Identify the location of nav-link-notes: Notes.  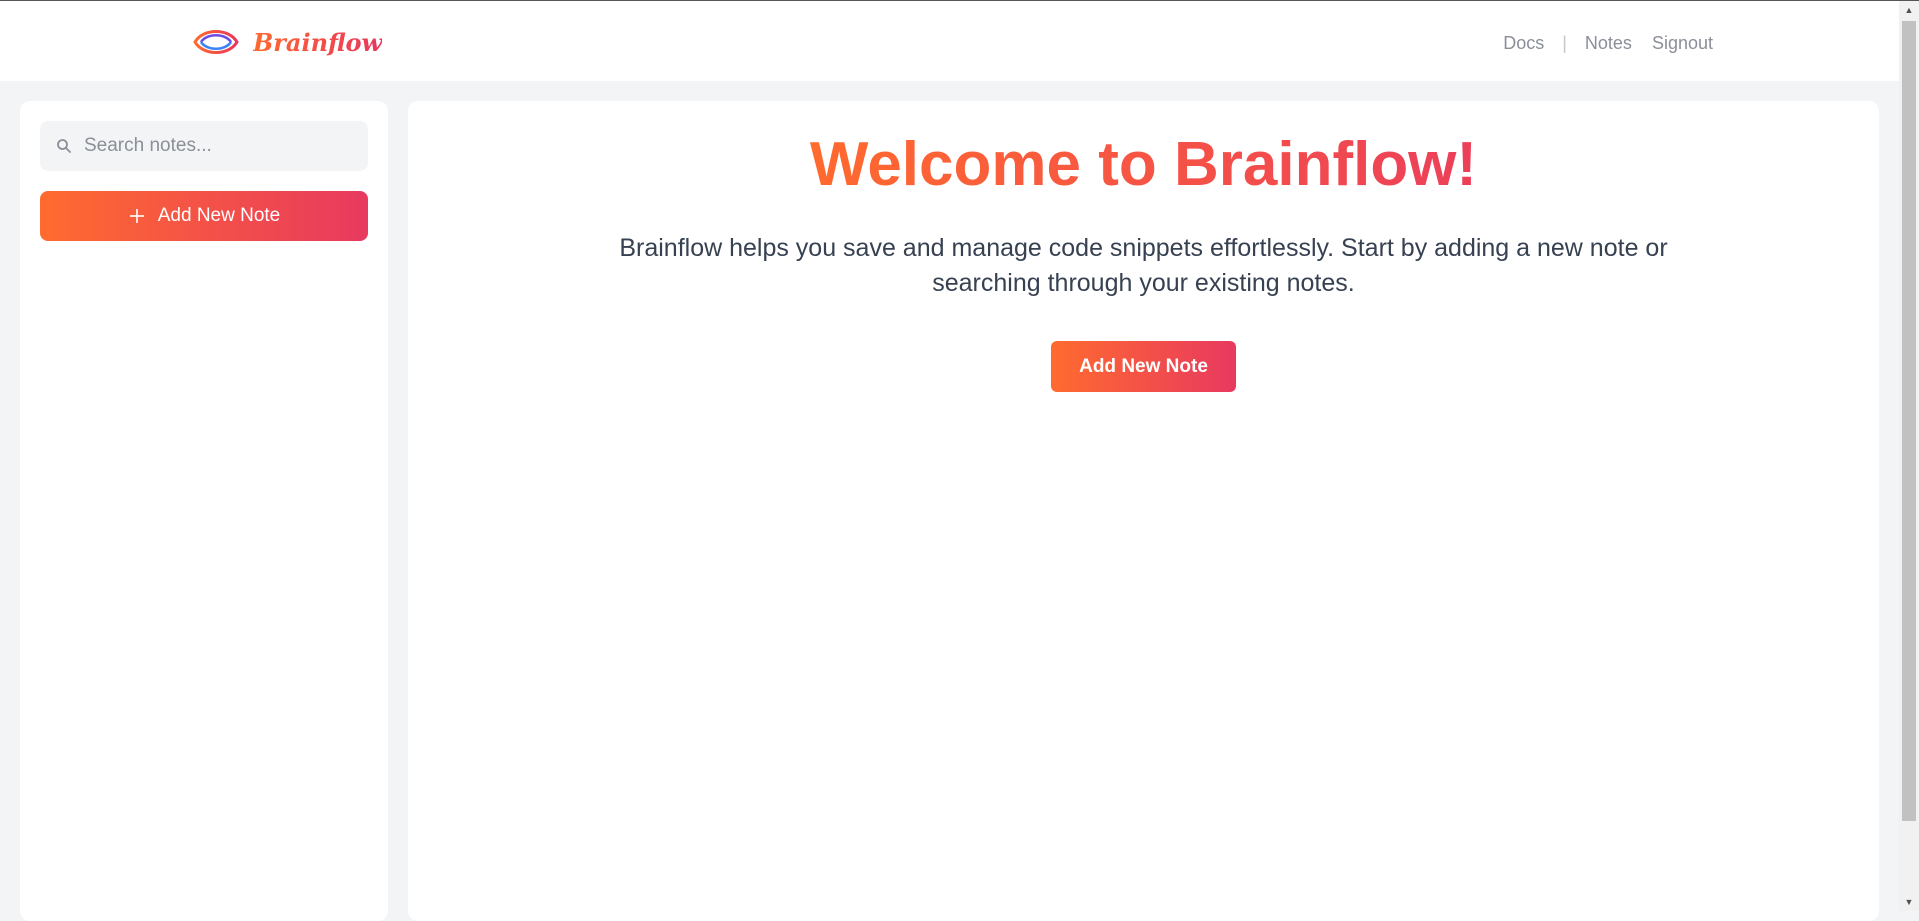
(1608, 43).